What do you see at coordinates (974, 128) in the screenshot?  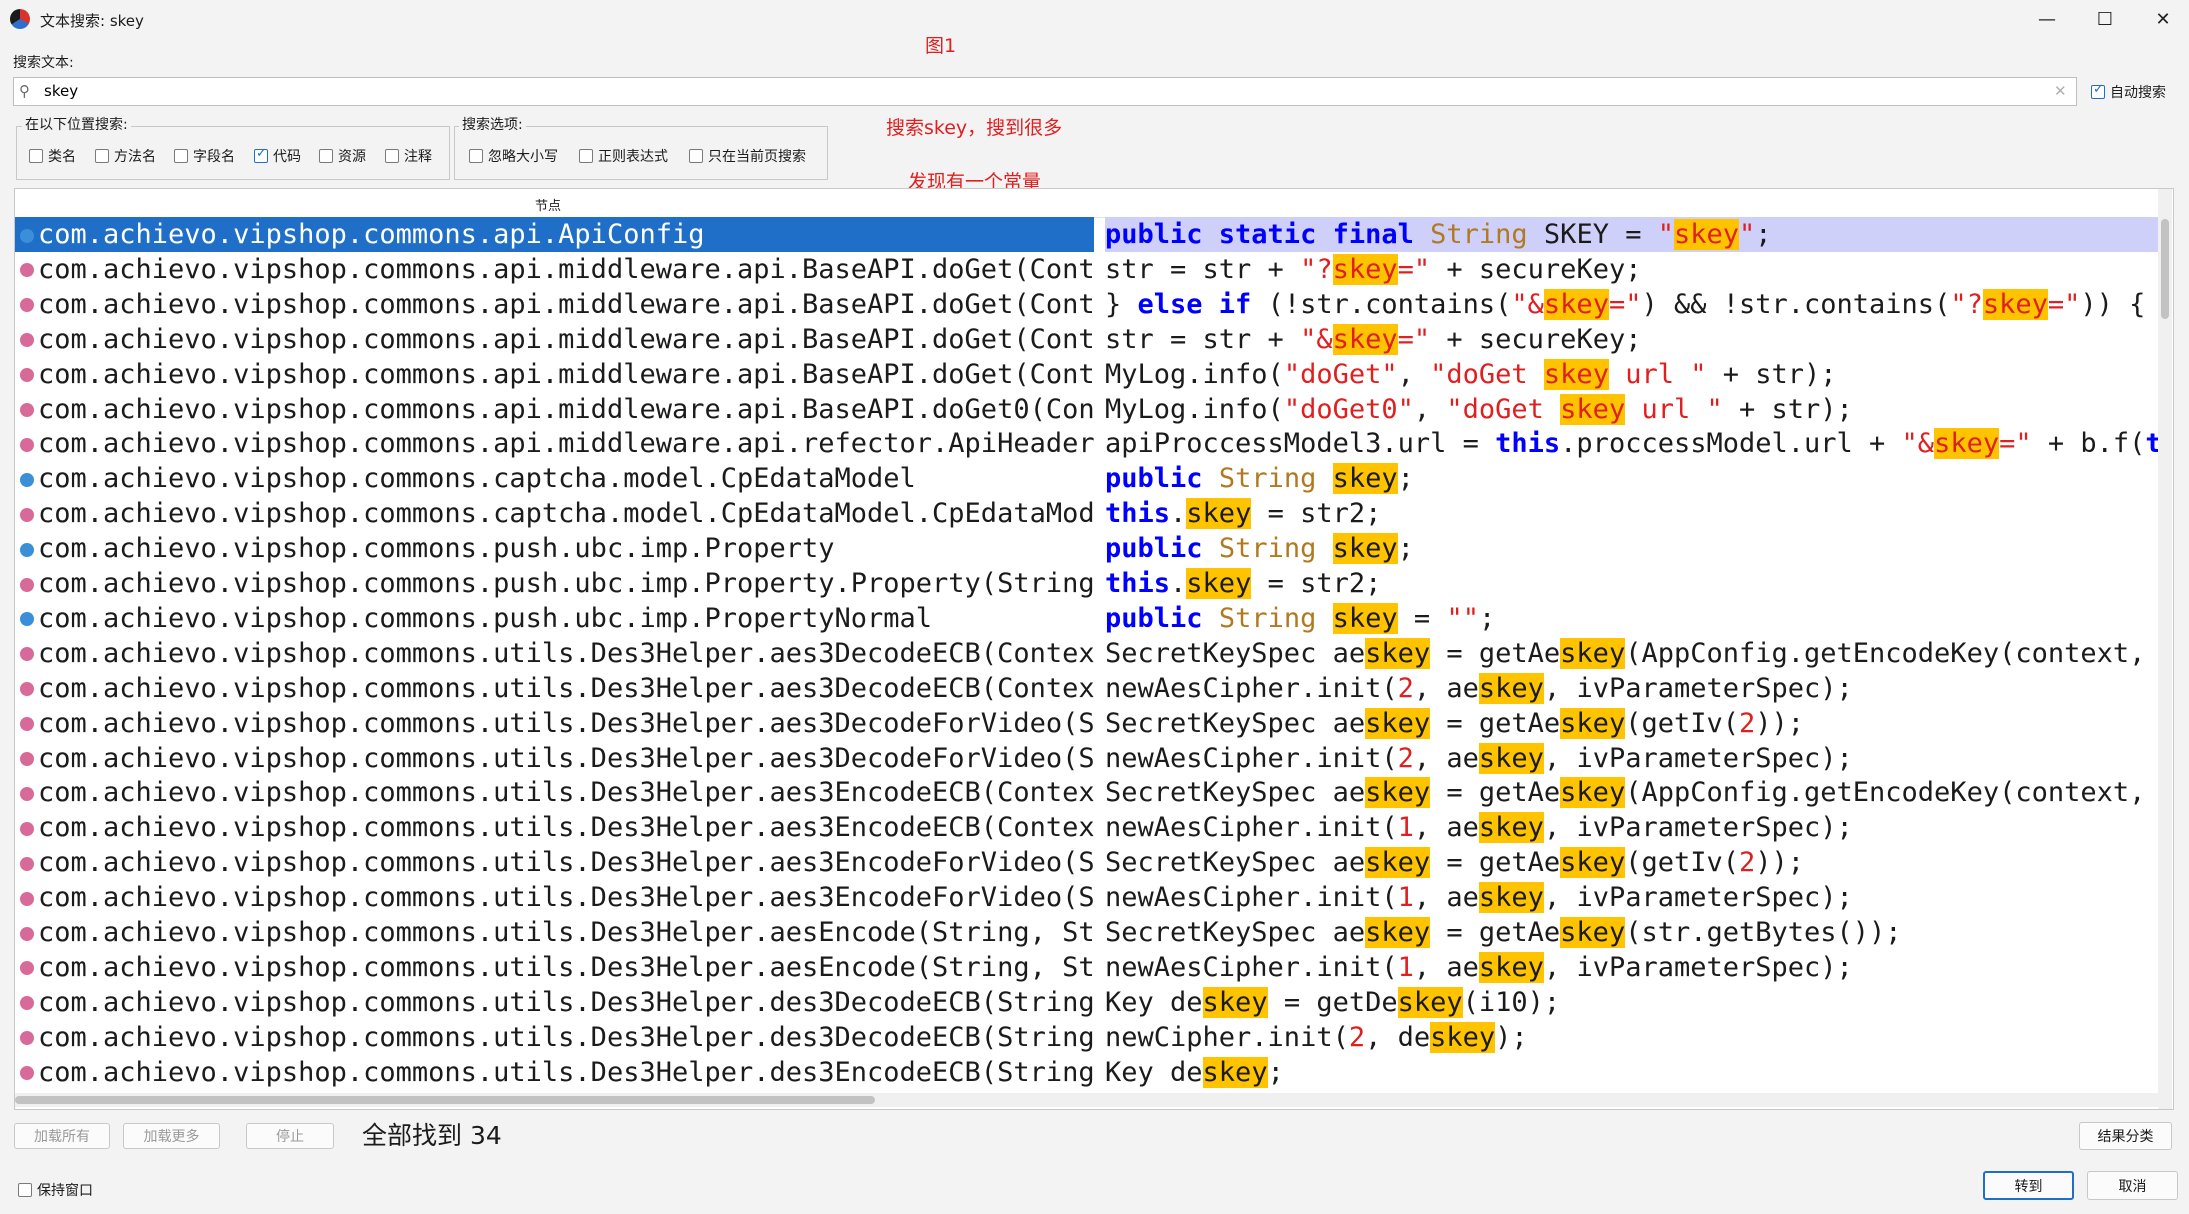 I see `annotation-note-1: 搜索skey，搜到很多` at bounding box center [974, 128].